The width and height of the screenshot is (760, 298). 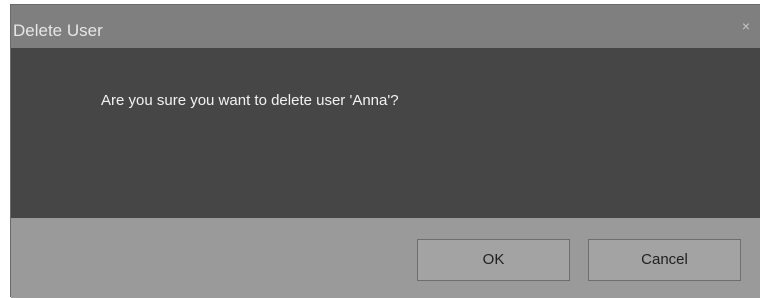 What do you see at coordinates (746, 26) in the screenshot?
I see `close-icon: ×` at bounding box center [746, 26].